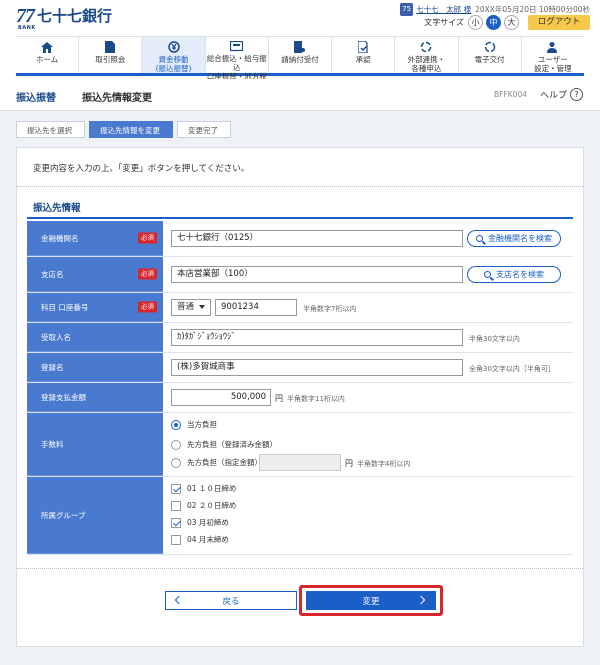 The height and width of the screenshot is (665, 600). I want to click on help-icon: ?, so click(577, 94).